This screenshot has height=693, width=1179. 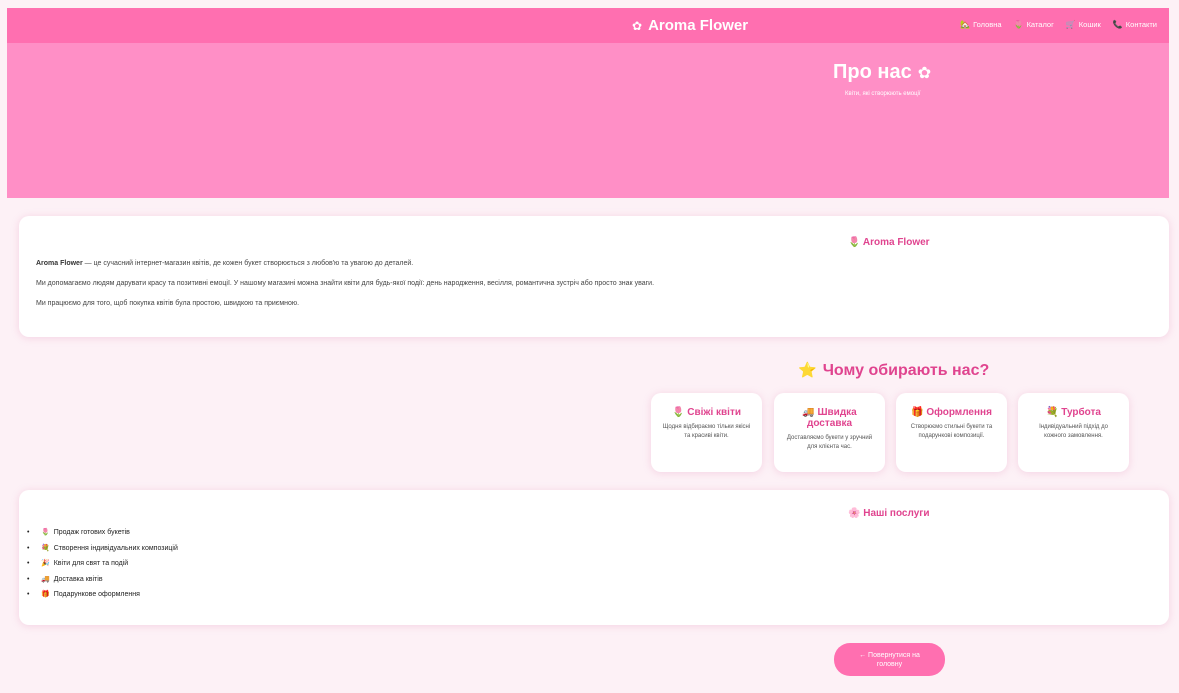 I want to click on page-title-text: Про нас, so click(x=872, y=72).